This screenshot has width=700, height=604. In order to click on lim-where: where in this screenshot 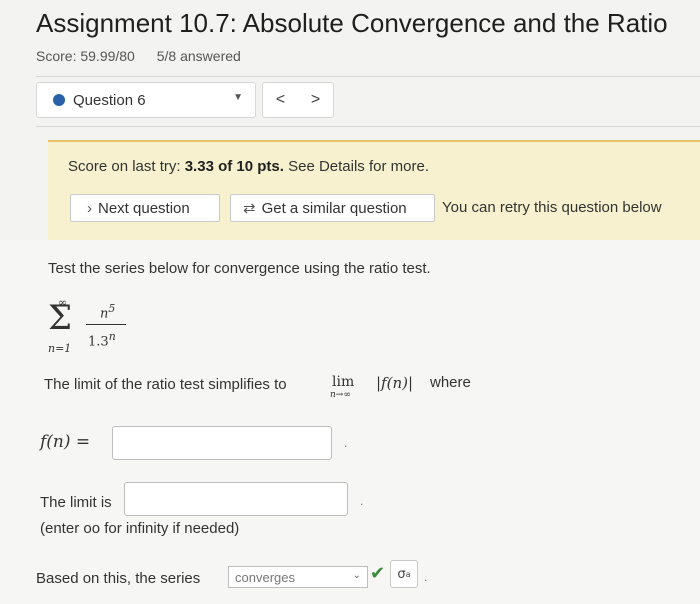, I will do `click(450, 382)`.